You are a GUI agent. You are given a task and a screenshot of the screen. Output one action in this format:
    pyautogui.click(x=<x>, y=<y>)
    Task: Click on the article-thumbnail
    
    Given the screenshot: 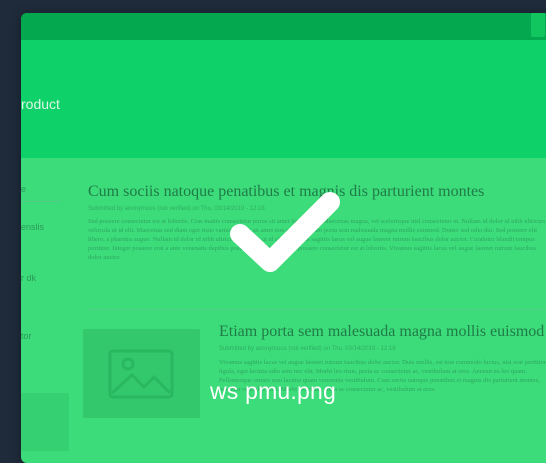 What is the action you would take?
    pyautogui.click(x=141, y=373)
    